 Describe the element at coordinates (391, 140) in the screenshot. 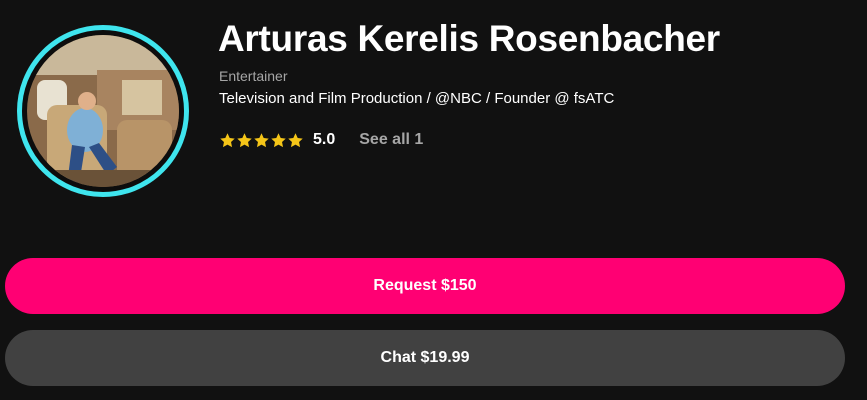

I see `see-all-reviews-link: See all 1` at that location.